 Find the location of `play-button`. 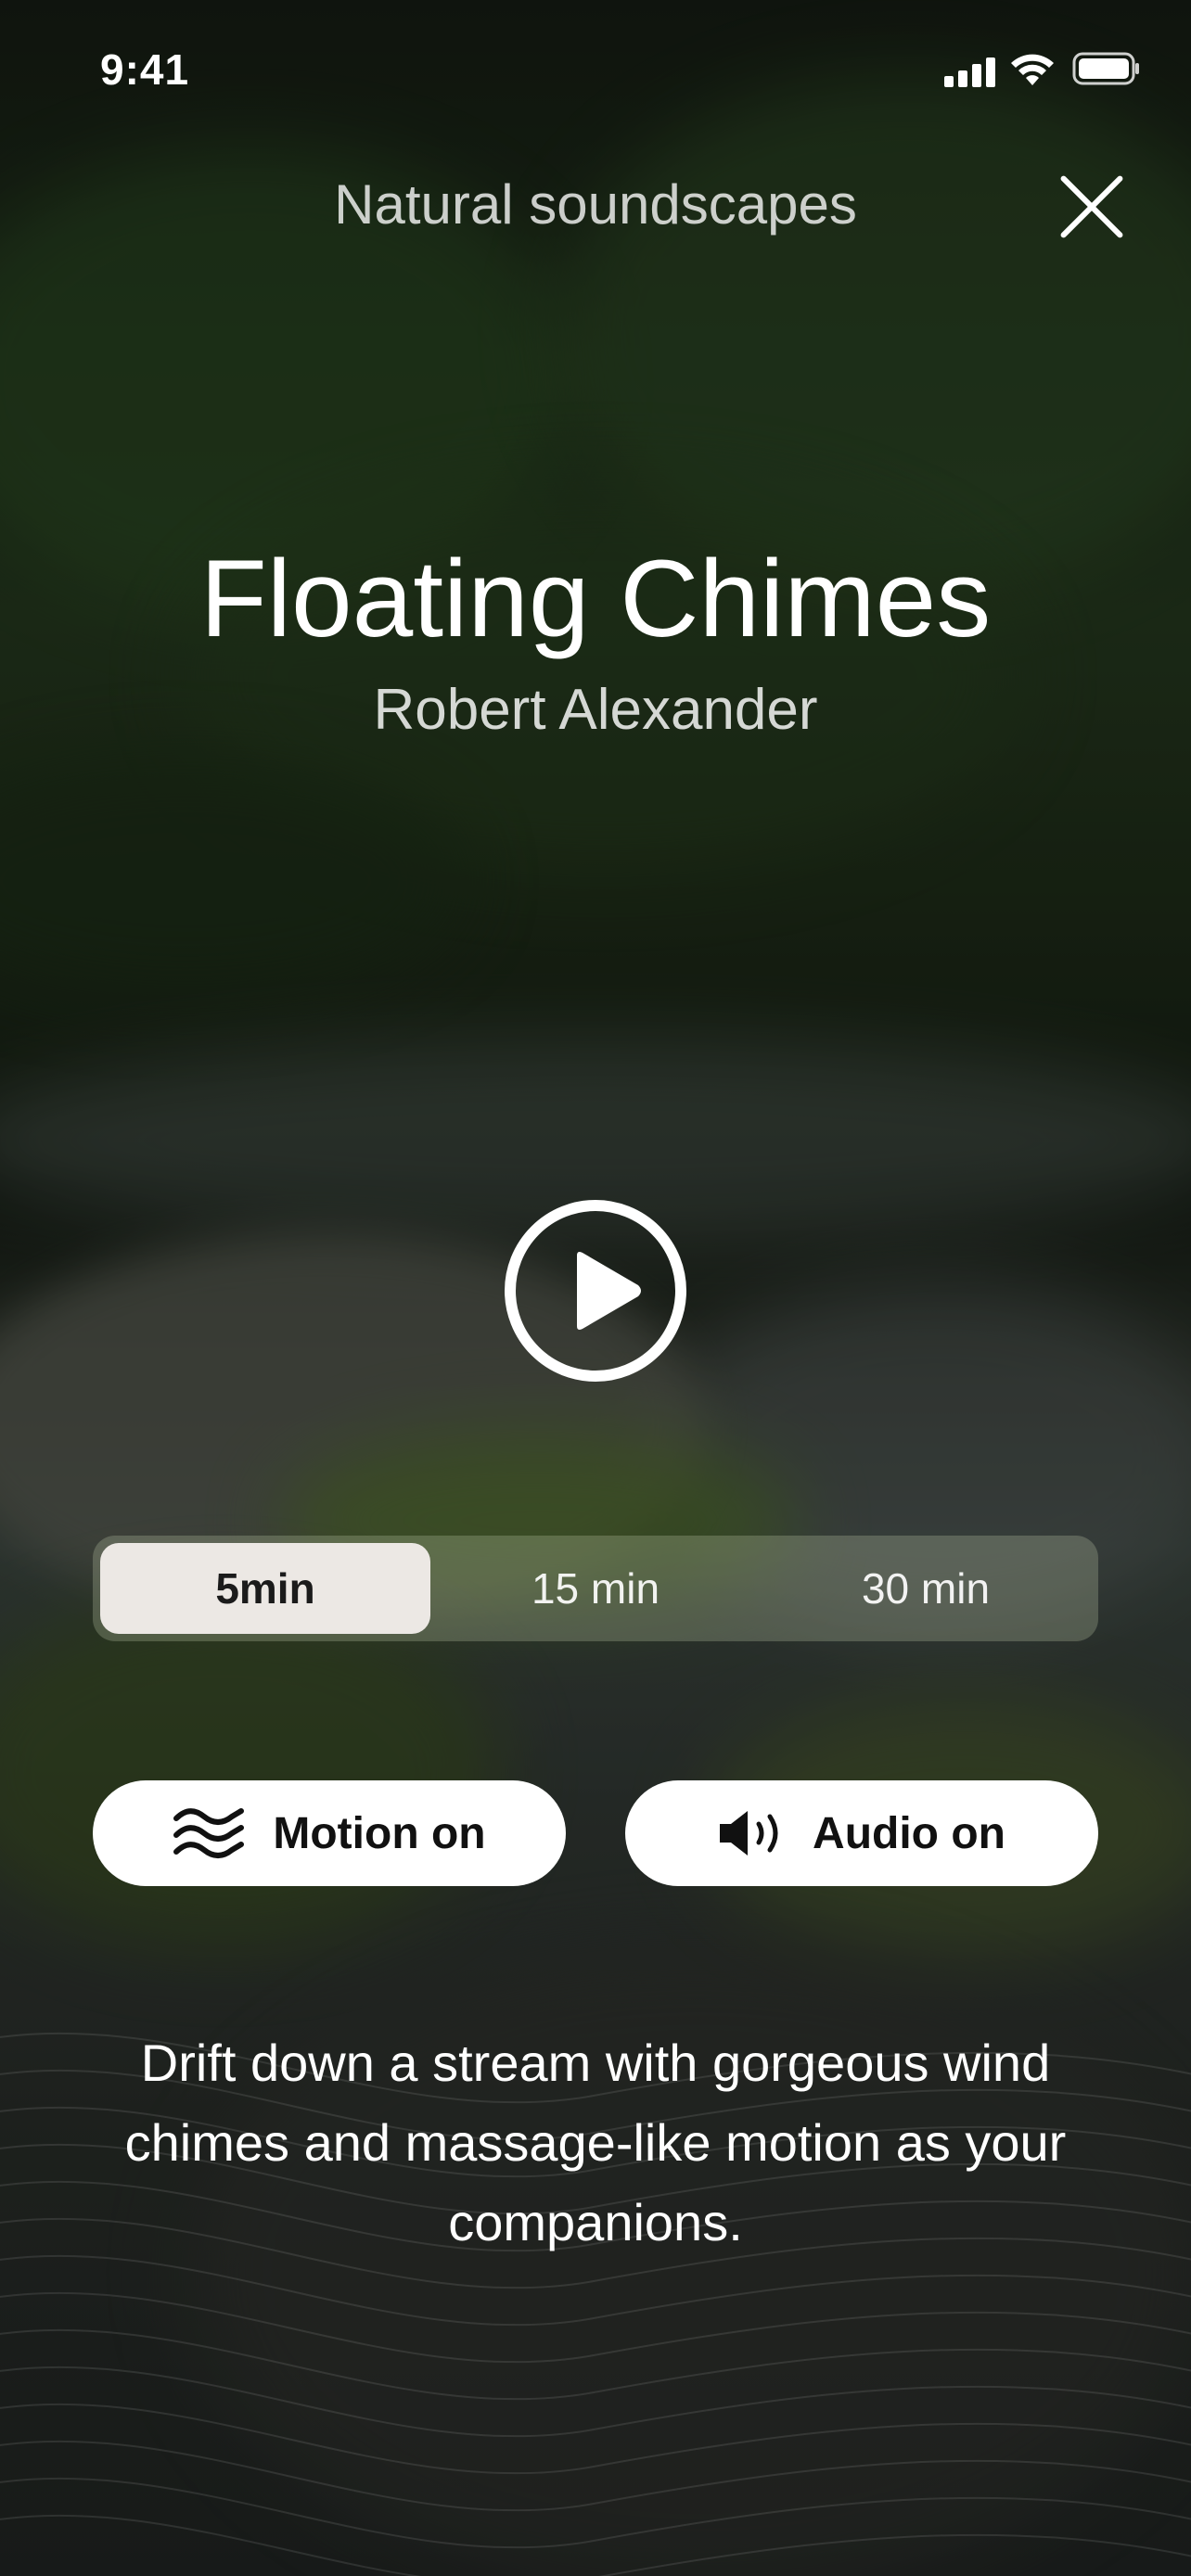

play-button is located at coordinates (595, 1291).